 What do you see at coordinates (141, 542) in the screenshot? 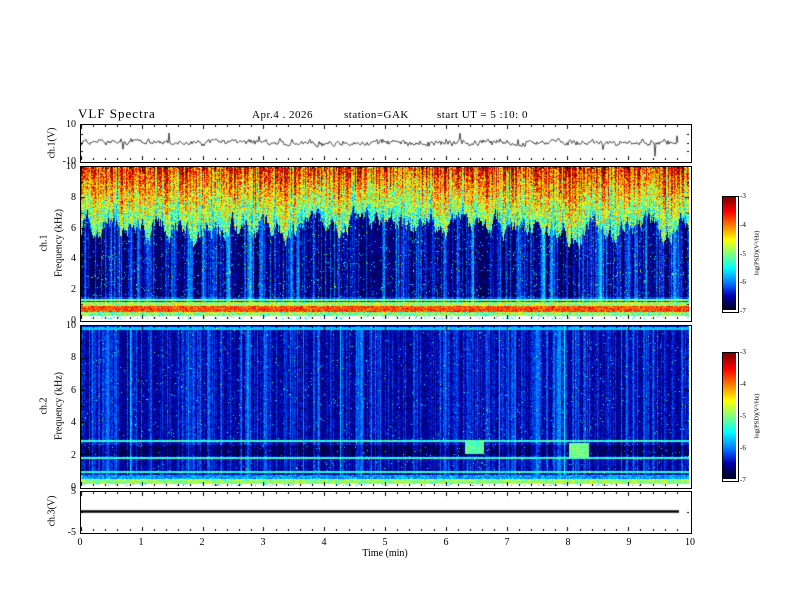
I see `x-tick-label: 1` at bounding box center [141, 542].